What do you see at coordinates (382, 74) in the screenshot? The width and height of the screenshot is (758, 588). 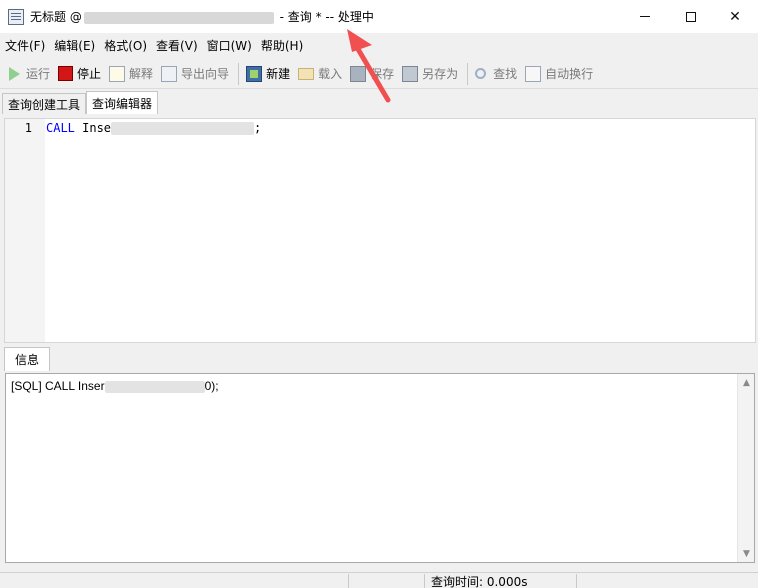 I see `save-label: 保存` at bounding box center [382, 74].